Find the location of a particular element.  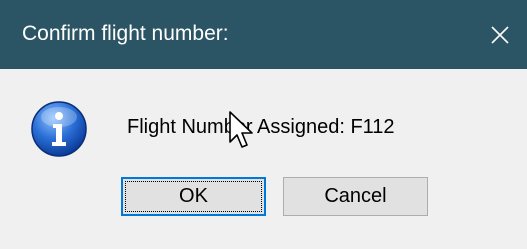

dialog-title: Confirm flight number: is located at coordinates (125, 33).